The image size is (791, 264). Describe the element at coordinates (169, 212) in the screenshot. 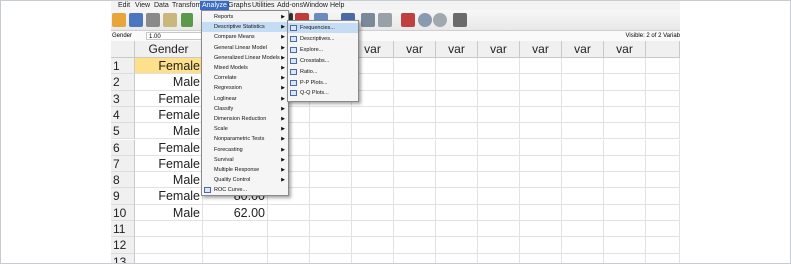

I see `cell-gender: Male` at that location.